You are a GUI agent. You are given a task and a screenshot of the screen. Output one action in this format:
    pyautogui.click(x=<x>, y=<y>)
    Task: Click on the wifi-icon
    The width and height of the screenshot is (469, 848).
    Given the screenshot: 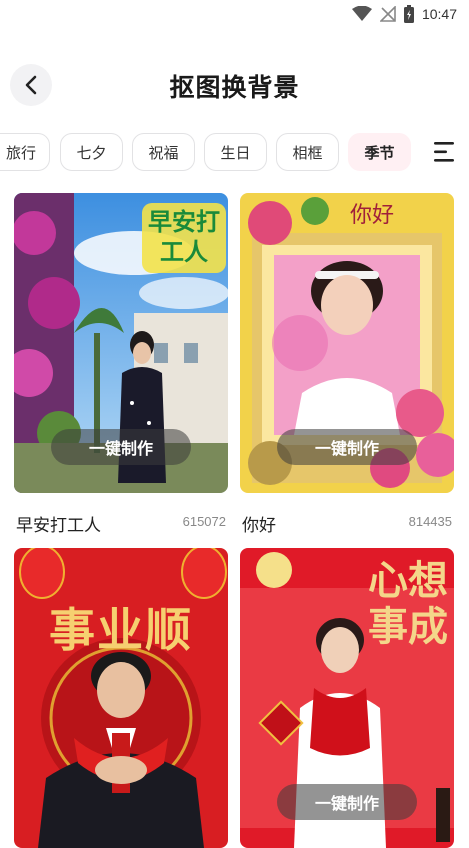 What is the action you would take?
    pyautogui.click(x=361, y=13)
    